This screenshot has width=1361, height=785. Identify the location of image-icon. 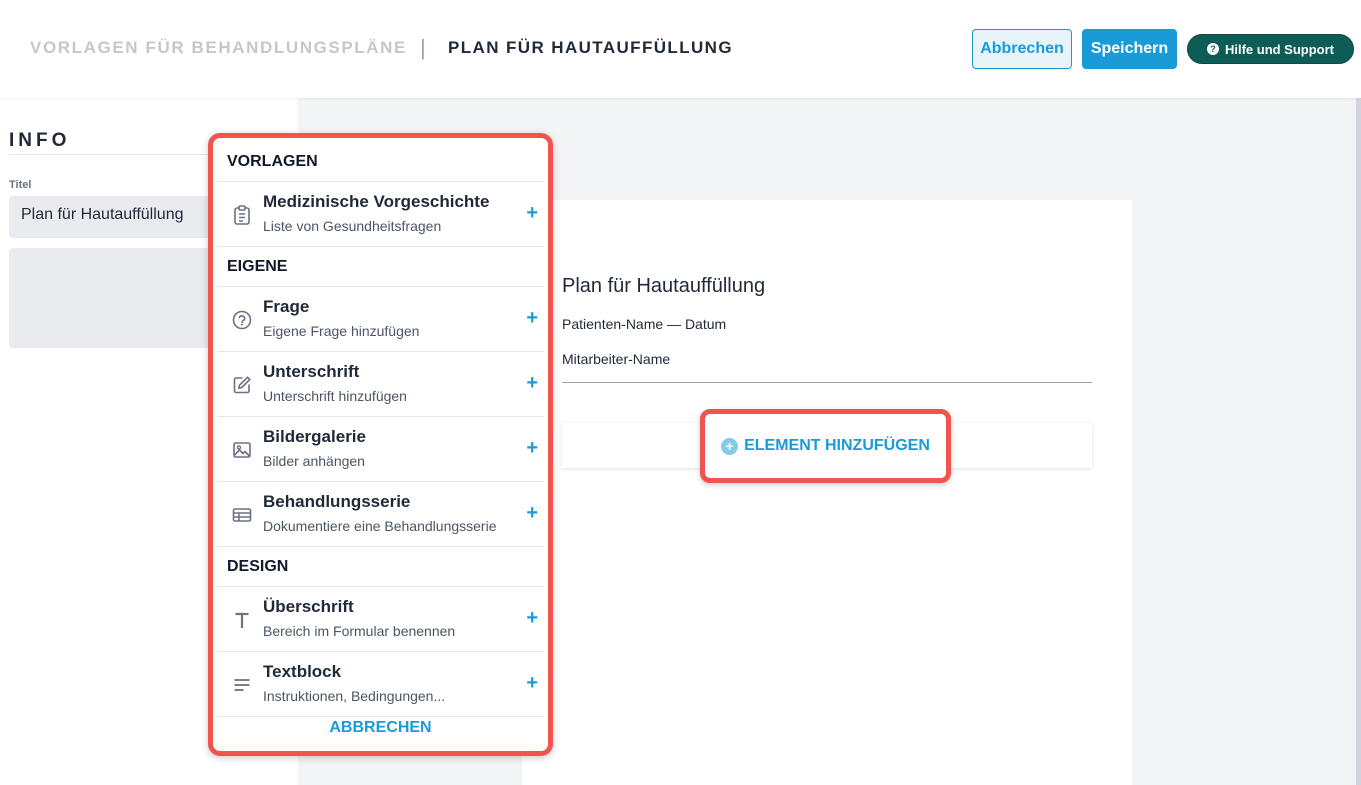
(242, 450).